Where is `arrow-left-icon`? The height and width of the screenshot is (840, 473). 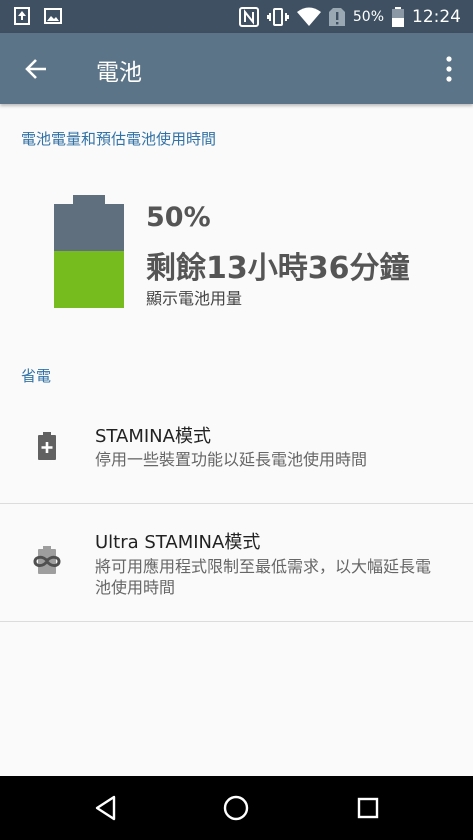 arrow-left-icon is located at coordinates (36, 69).